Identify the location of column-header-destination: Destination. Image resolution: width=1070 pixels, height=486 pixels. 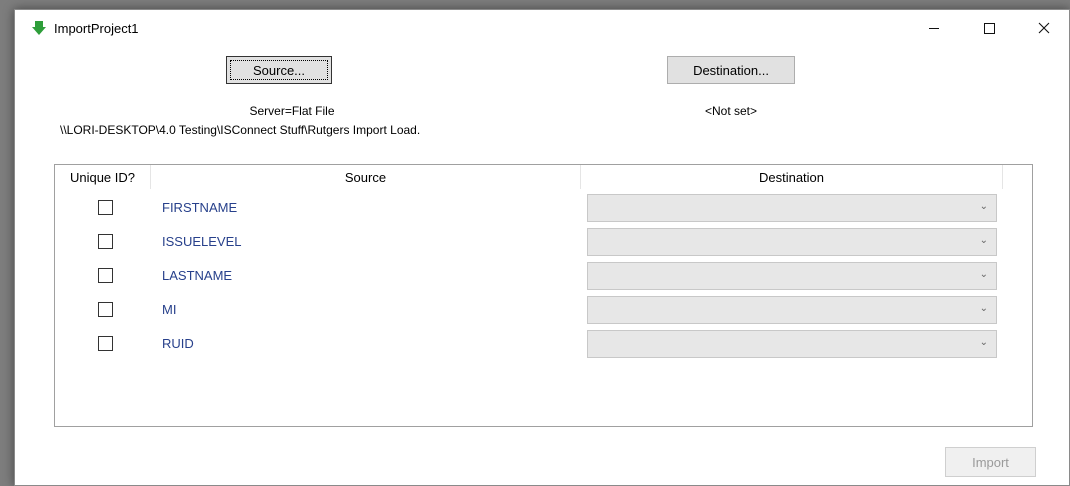
(792, 177).